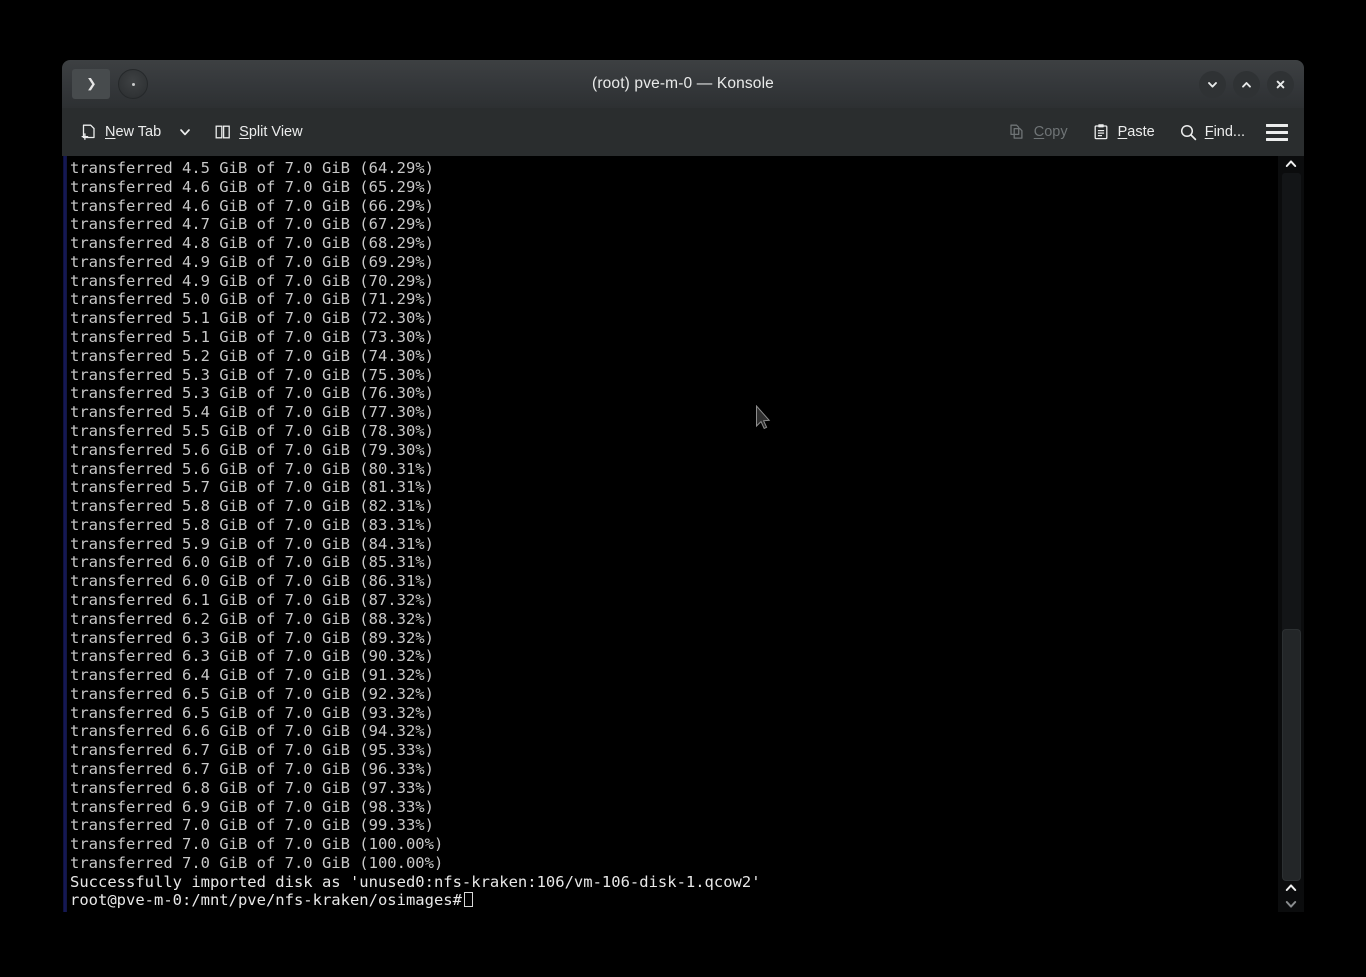 This screenshot has height=977, width=1366. What do you see at coordinates (65, 534) in the screenshot?
I see `terminal-scroll-marker` at bounding box center [65, 534].